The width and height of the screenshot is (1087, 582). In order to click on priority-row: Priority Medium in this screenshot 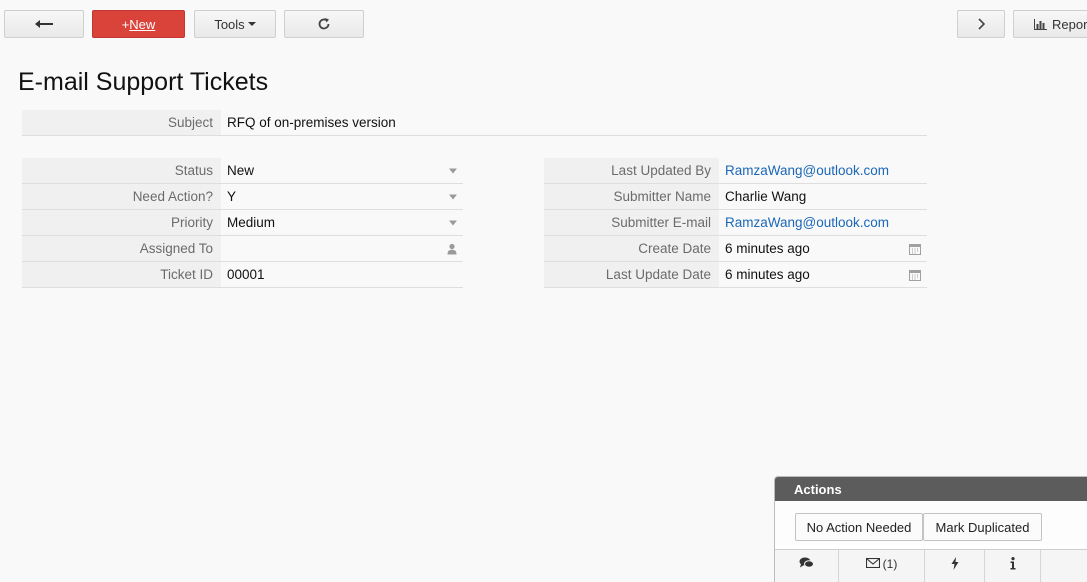, I will do `click(242, 223)`.